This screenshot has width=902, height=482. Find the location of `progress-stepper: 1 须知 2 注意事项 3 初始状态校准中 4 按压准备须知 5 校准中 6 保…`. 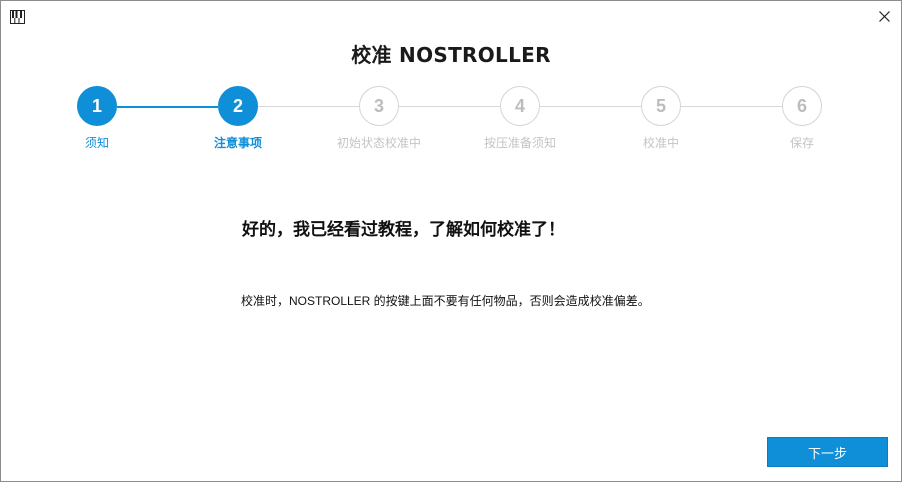

progress-stepper: 1 须知 2 注意事项 3 初始状态校准中 4 按压准备须知 5 校准中 6 保… is located at coordinates (451, 121).